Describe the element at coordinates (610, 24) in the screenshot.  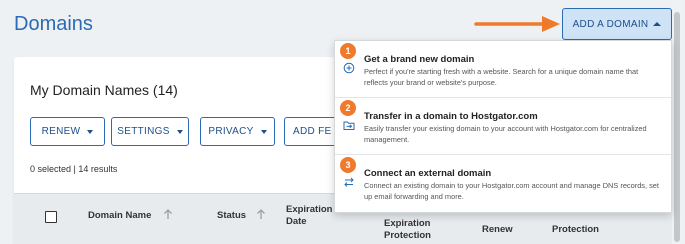
I see `add-domain-label: ADD A DOMAIN` at that location.